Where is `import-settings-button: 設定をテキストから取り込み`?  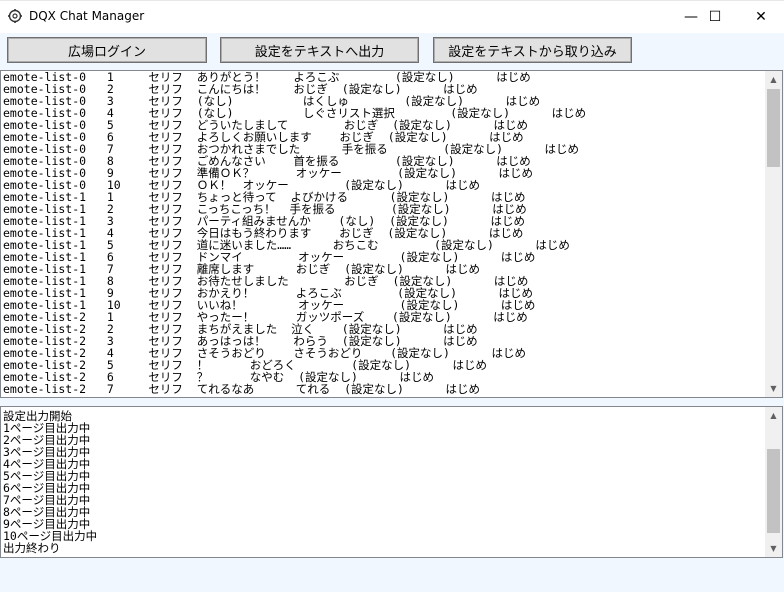 import-settings-button: 設定をテキストから取り込み is located at coordinates (532, 50).